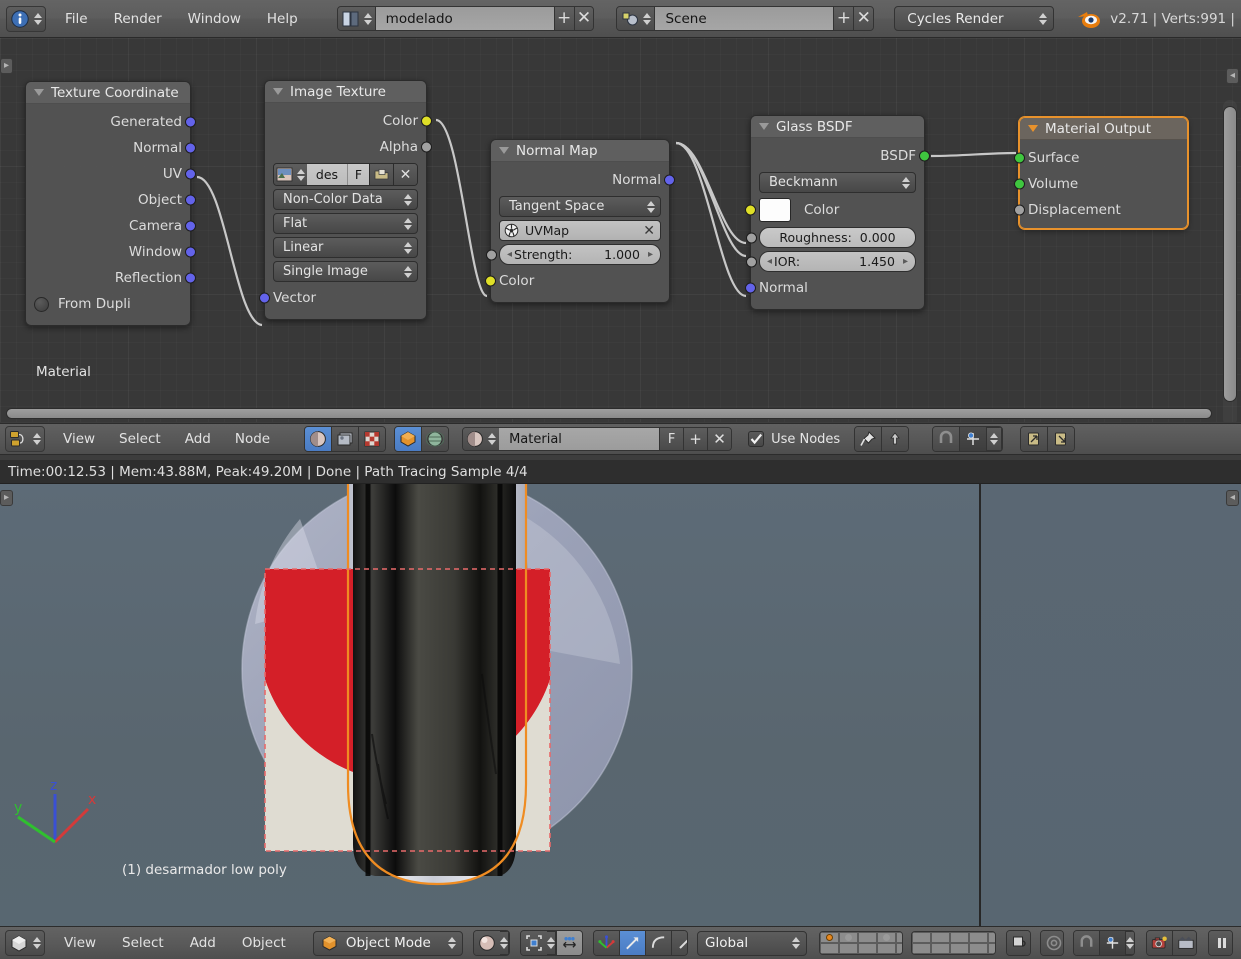 This screenshot has width=1241, height=959. What do you see at coordinates (1103, 129) in the screenshot?
I see `node-header-material-output: Material Output` at bounding box center [1103, 129].